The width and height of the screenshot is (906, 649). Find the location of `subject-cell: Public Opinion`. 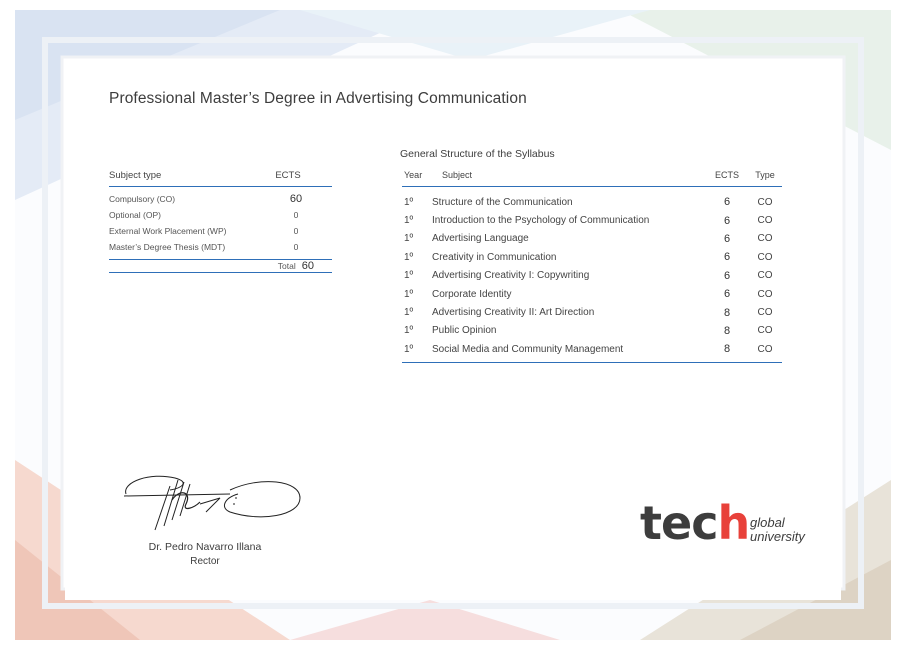

subject-cell: Public Opinion is located at coordinates (464, 331).